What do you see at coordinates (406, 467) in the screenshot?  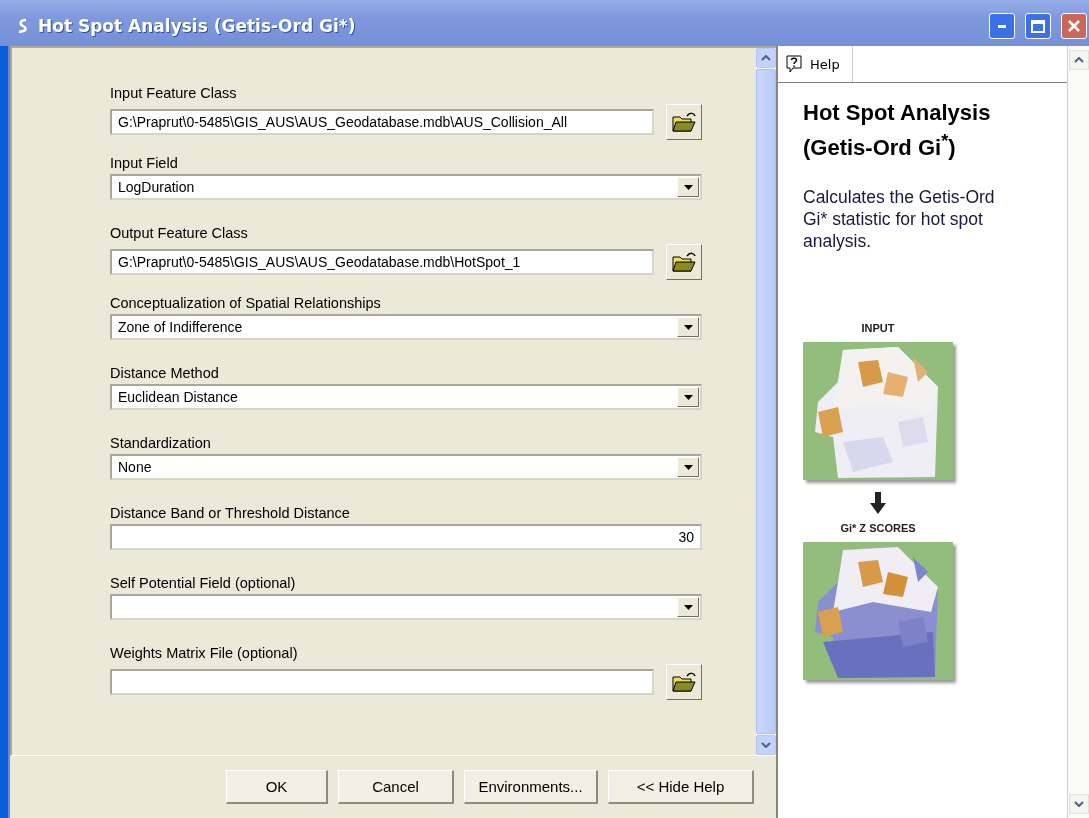 I see `dropdown-field: None` at bounding box center [406, 467].